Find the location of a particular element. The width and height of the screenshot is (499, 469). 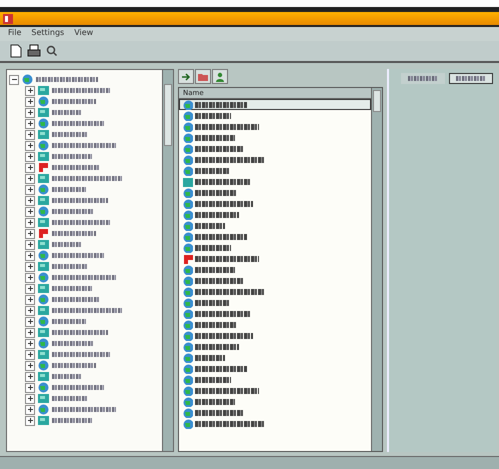

menu-item: View is located at coordinates (84, 34).